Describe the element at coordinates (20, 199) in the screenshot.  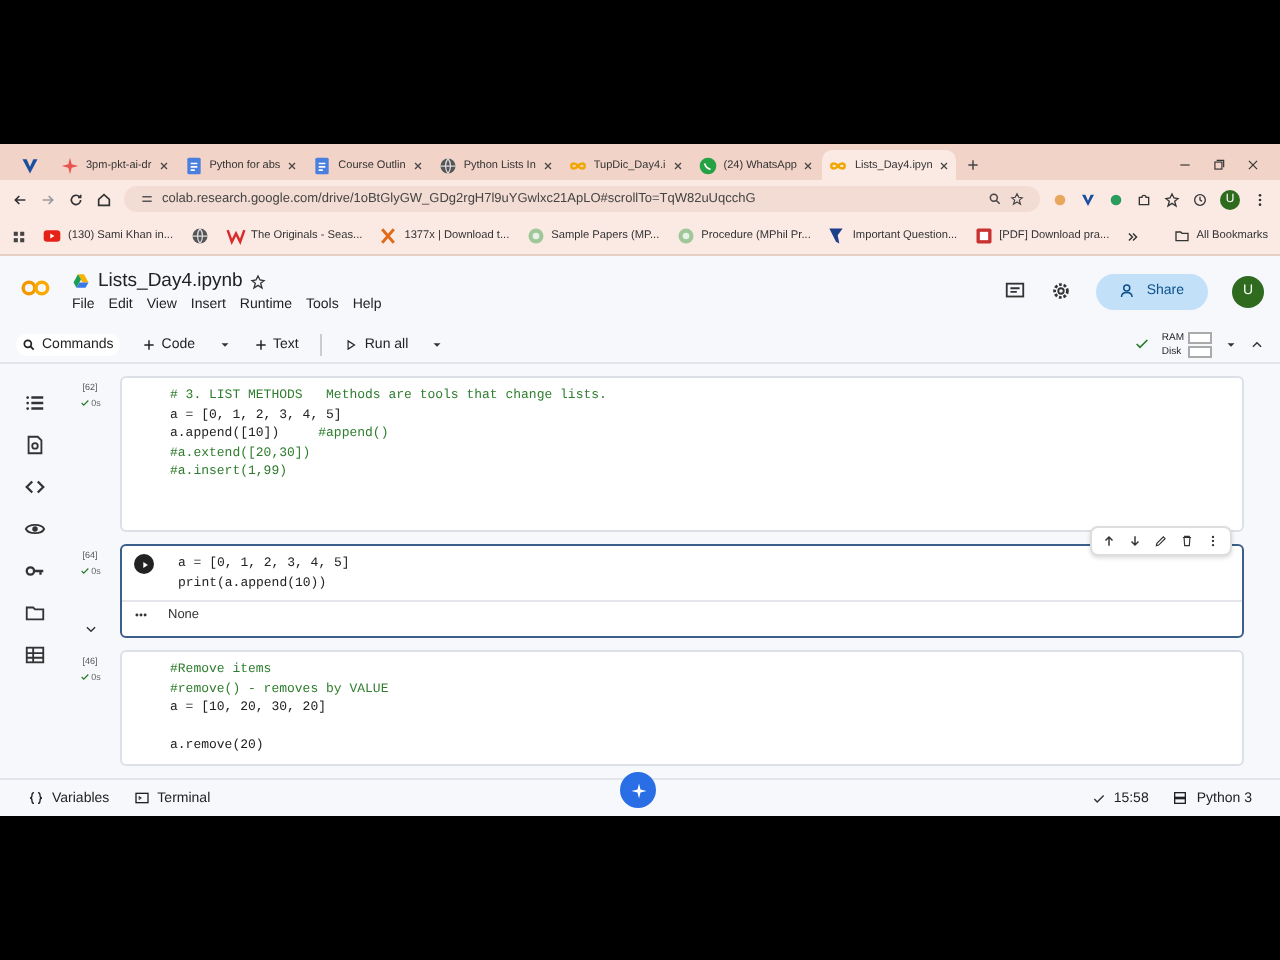
I see `back-icon` at that location.